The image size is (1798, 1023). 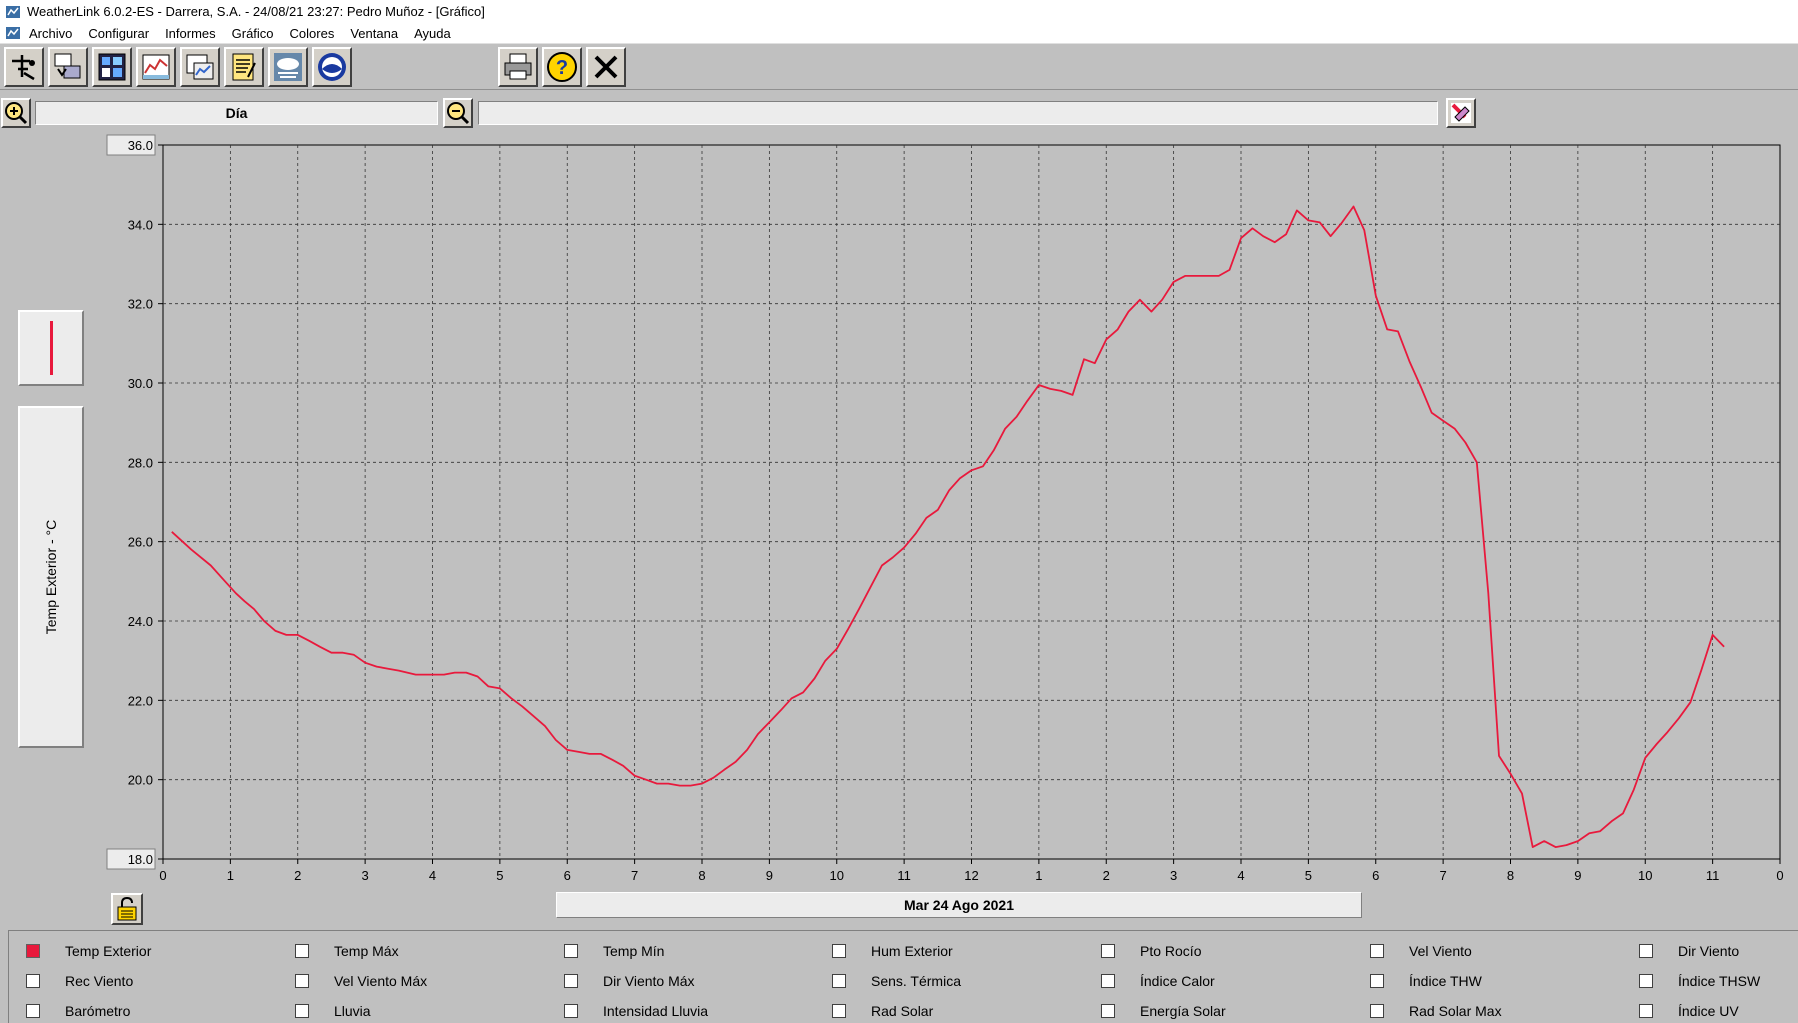 What do you see at coordinates (253, 33) in the screenshot?
I see `menu-grafico: Gráfico` at bounding box center [253, 33].